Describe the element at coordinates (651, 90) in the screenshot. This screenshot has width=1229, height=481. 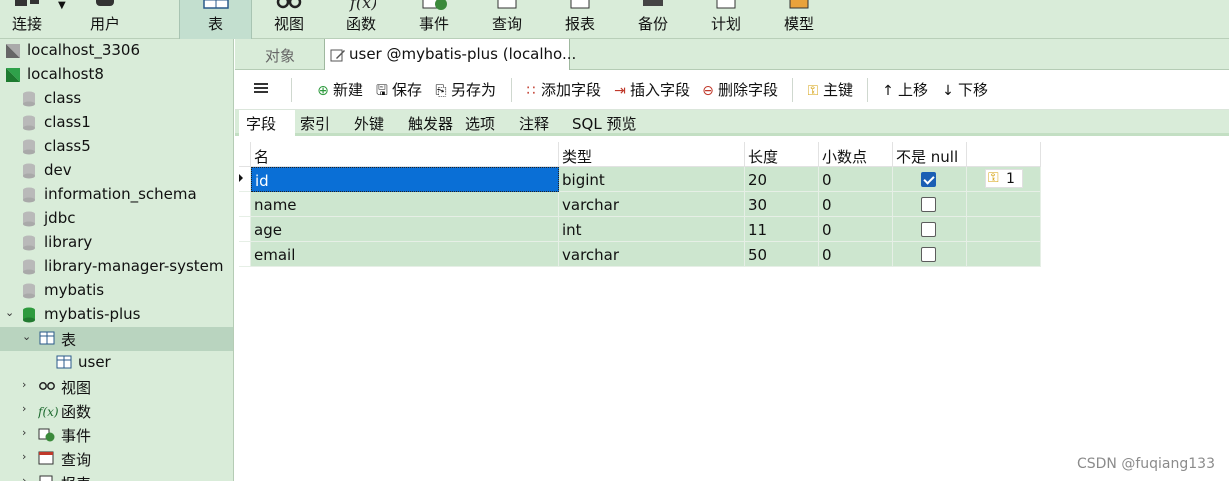
I see `insert-field-button: ⇥ 插入字段` at that location.